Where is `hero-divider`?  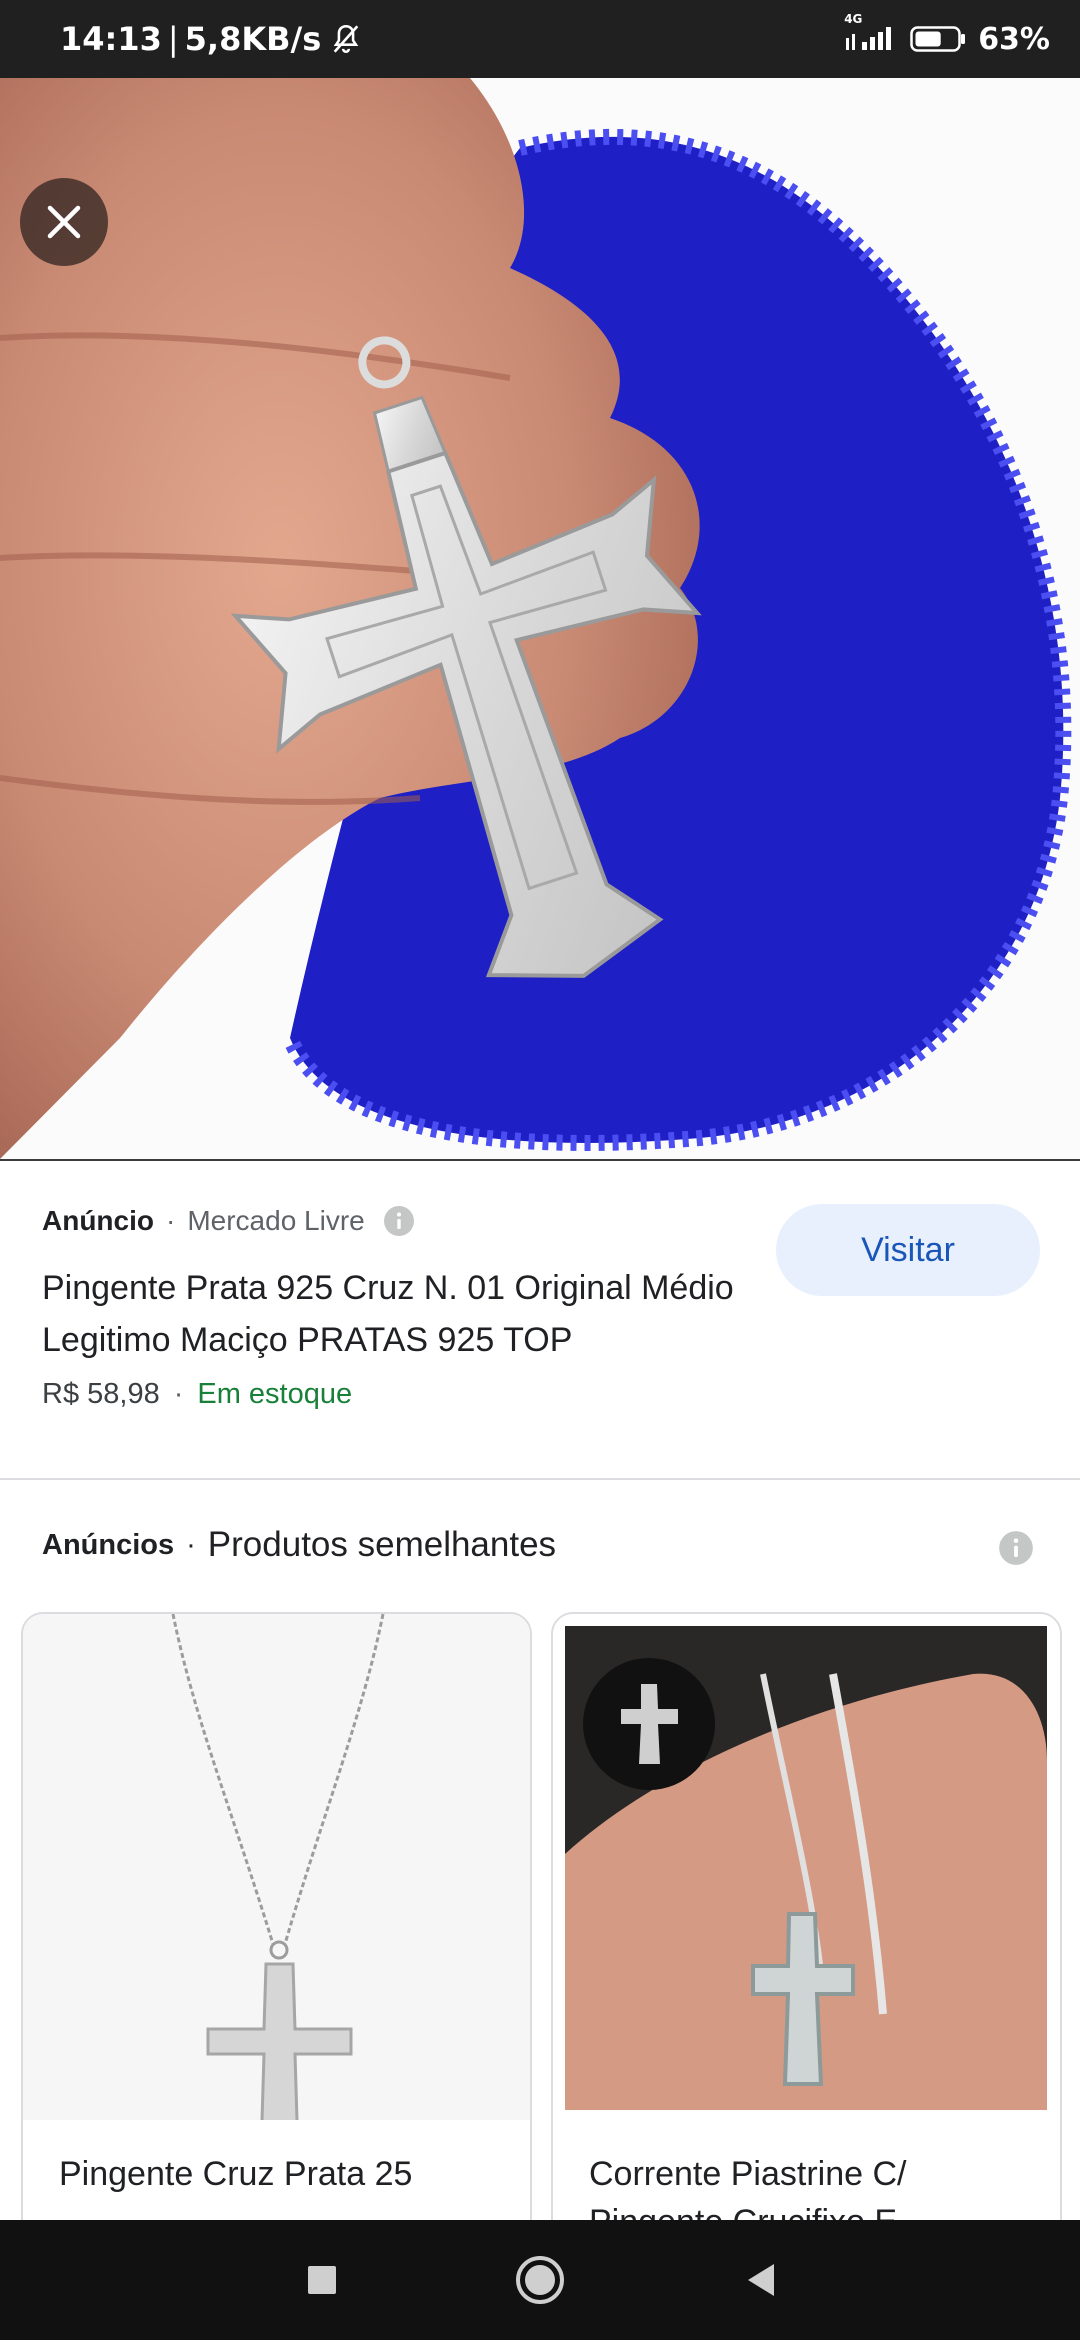 hero-divider is located at coordinates (540, 1160).